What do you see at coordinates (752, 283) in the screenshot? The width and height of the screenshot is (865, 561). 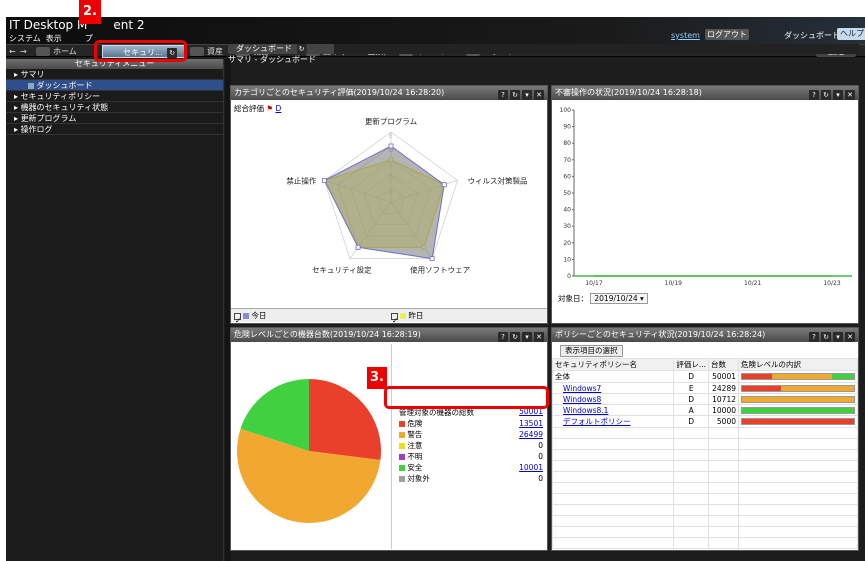 I see `x-tick-label: 10/21` at bounding box center [752, 283].